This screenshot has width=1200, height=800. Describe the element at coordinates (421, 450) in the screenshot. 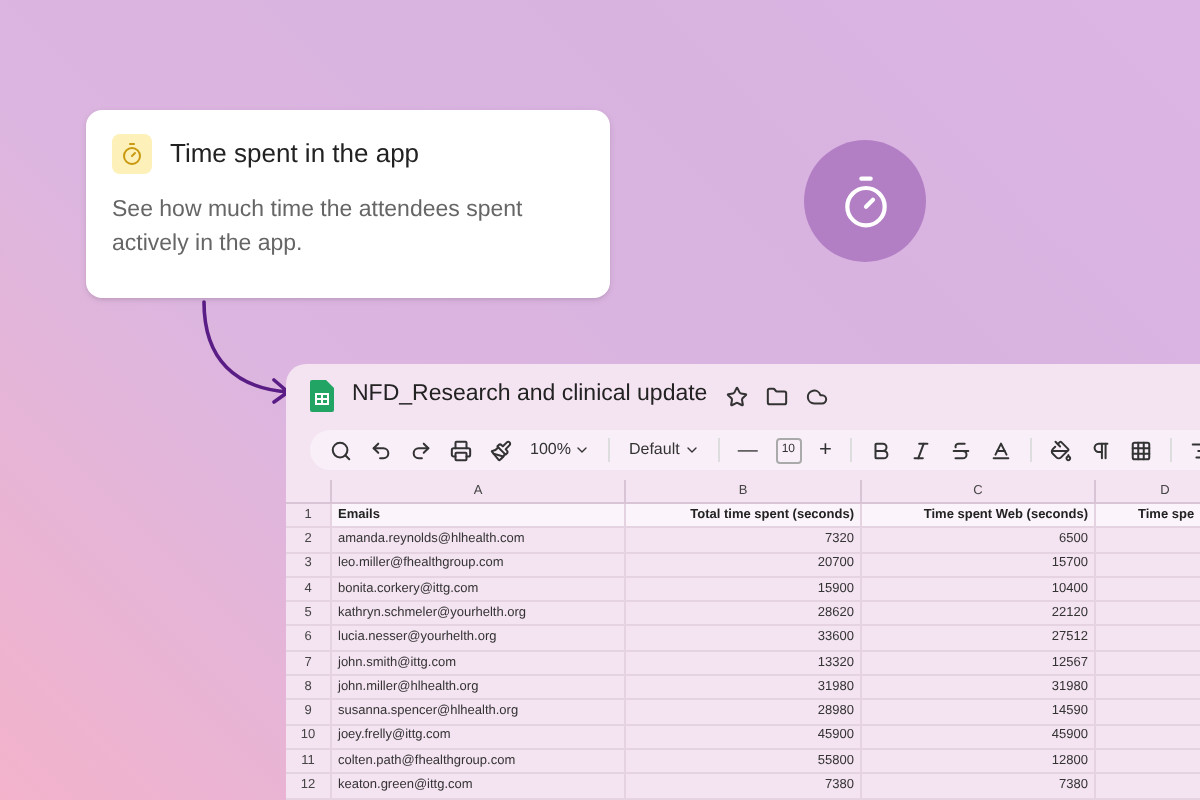

I see `redo-icon` at that location.